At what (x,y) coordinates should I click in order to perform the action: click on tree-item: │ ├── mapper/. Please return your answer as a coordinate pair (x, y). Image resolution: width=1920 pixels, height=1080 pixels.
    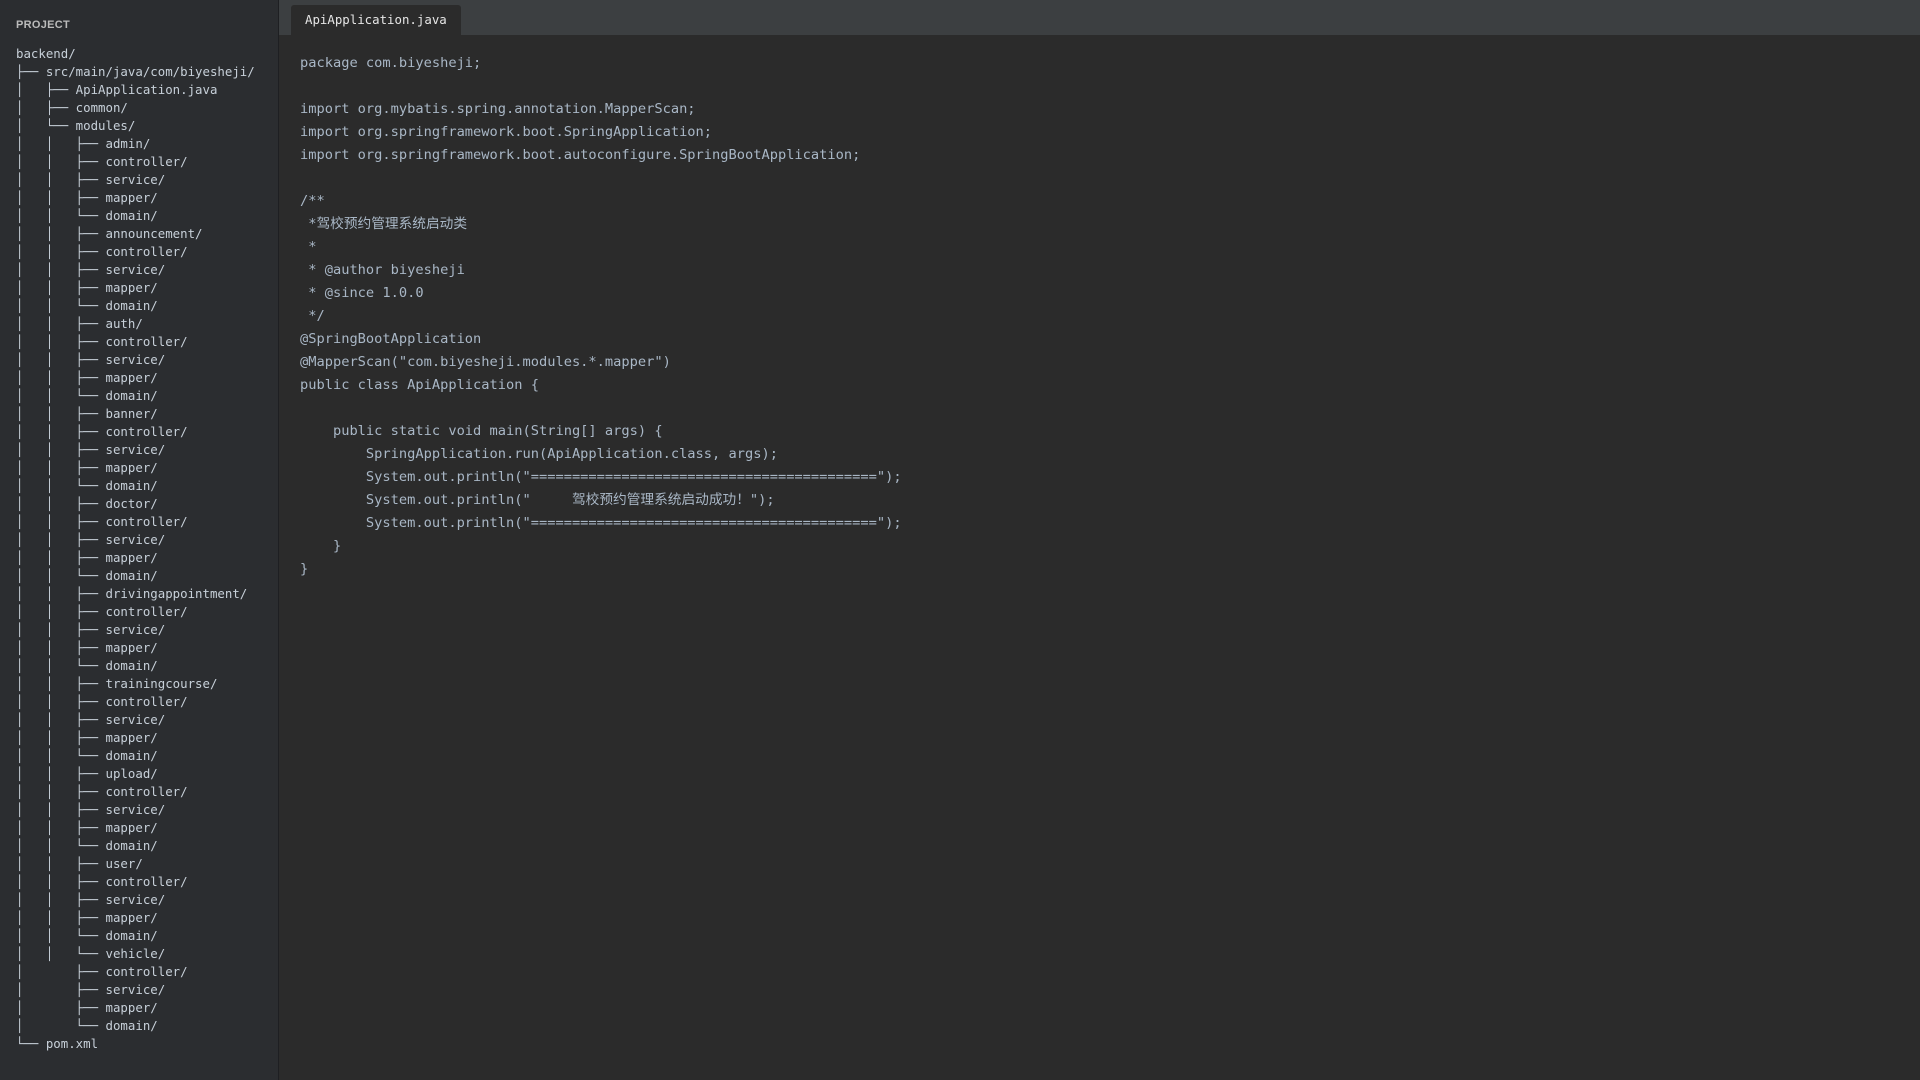
    Looking at the image, I should click on (147, 1008).